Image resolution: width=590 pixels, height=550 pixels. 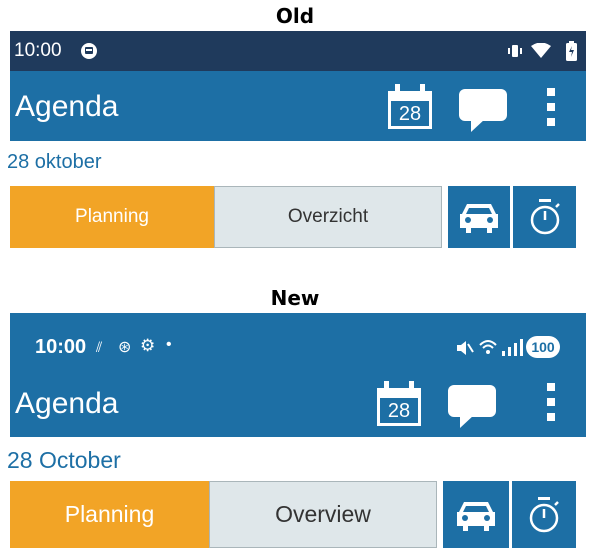 I want to click on new-tabs: Planning Overview, so click(x=223, y=514).